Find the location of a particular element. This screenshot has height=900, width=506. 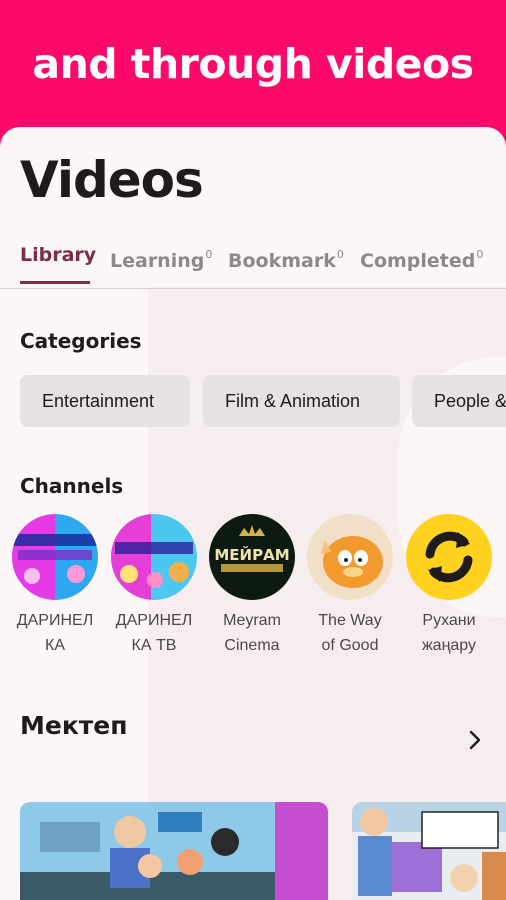

banner-text: and through videos is located at coordinates (253, 64).